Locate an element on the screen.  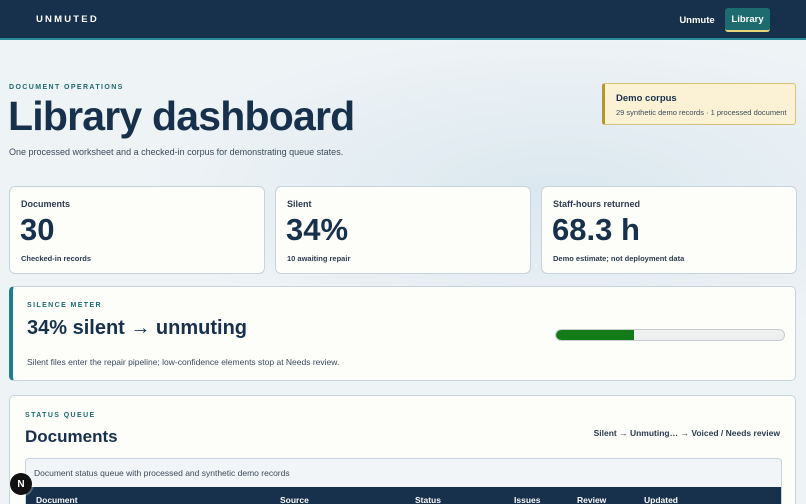
status-queue-eyebrow: STATUS QUEUE is located at coordinates (60, 415).